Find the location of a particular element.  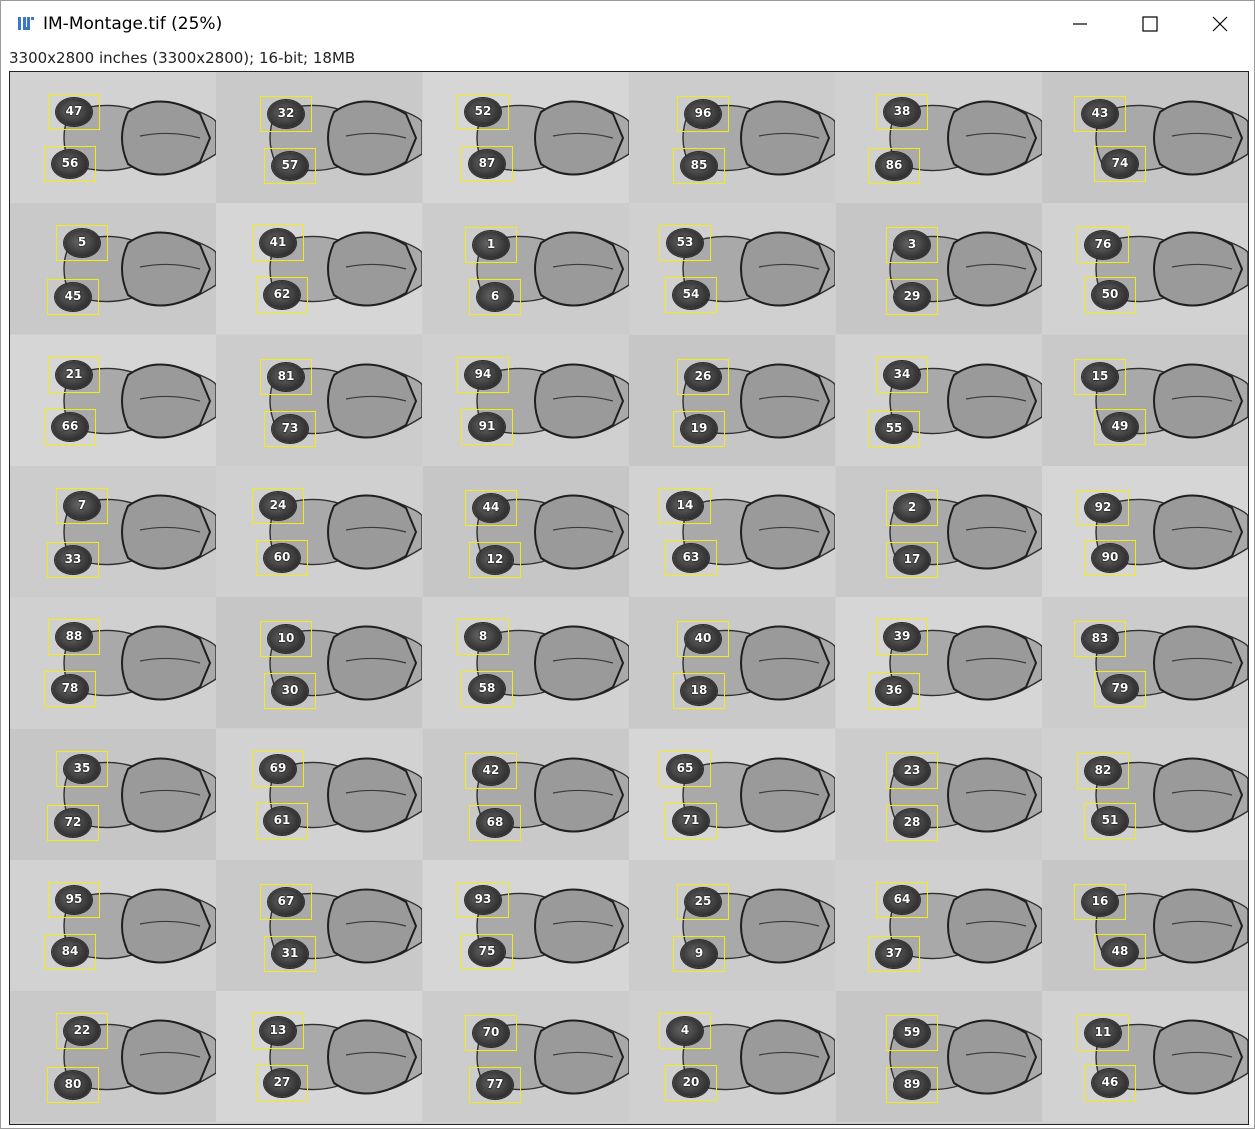

roi-box: 61 is located at coordinates (282, 821).